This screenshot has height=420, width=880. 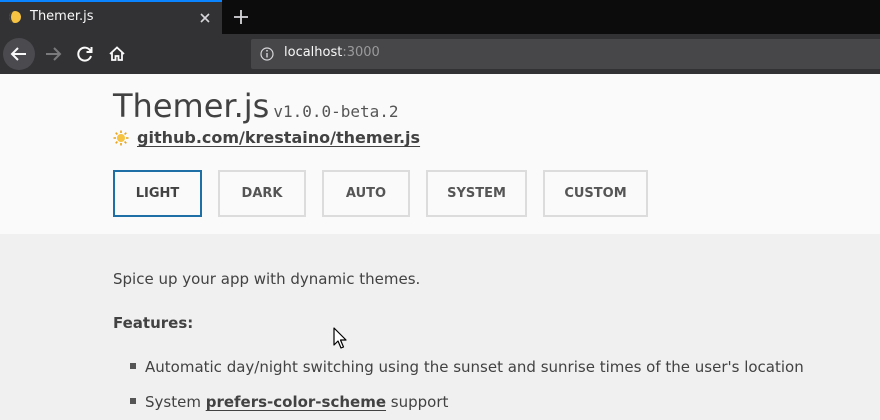 What do you see at coordinates (565, 54) in the screenshot?
I see `url-bar: localhost:3000` at bounding box center [565, 54].